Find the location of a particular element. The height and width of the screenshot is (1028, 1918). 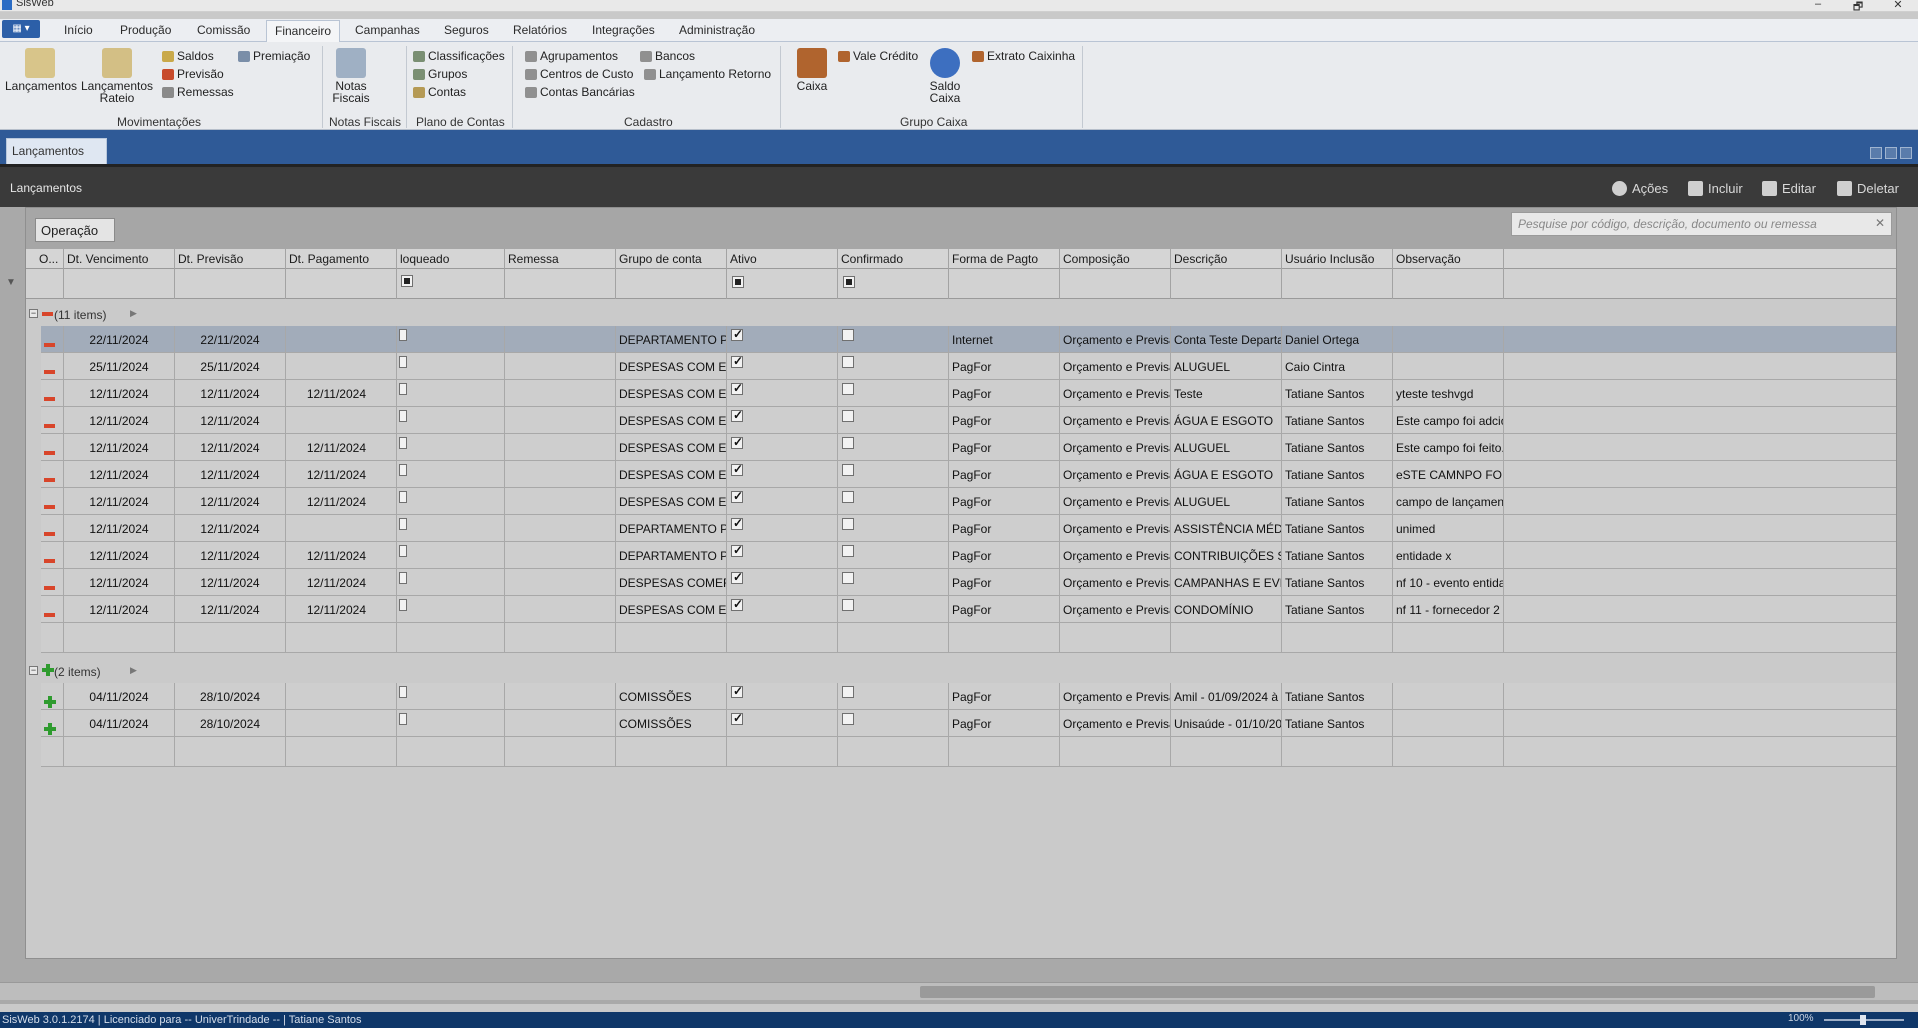

col-usuario-inclusao-header: Usuário Inclusão is located at coordinates (1337, 259).